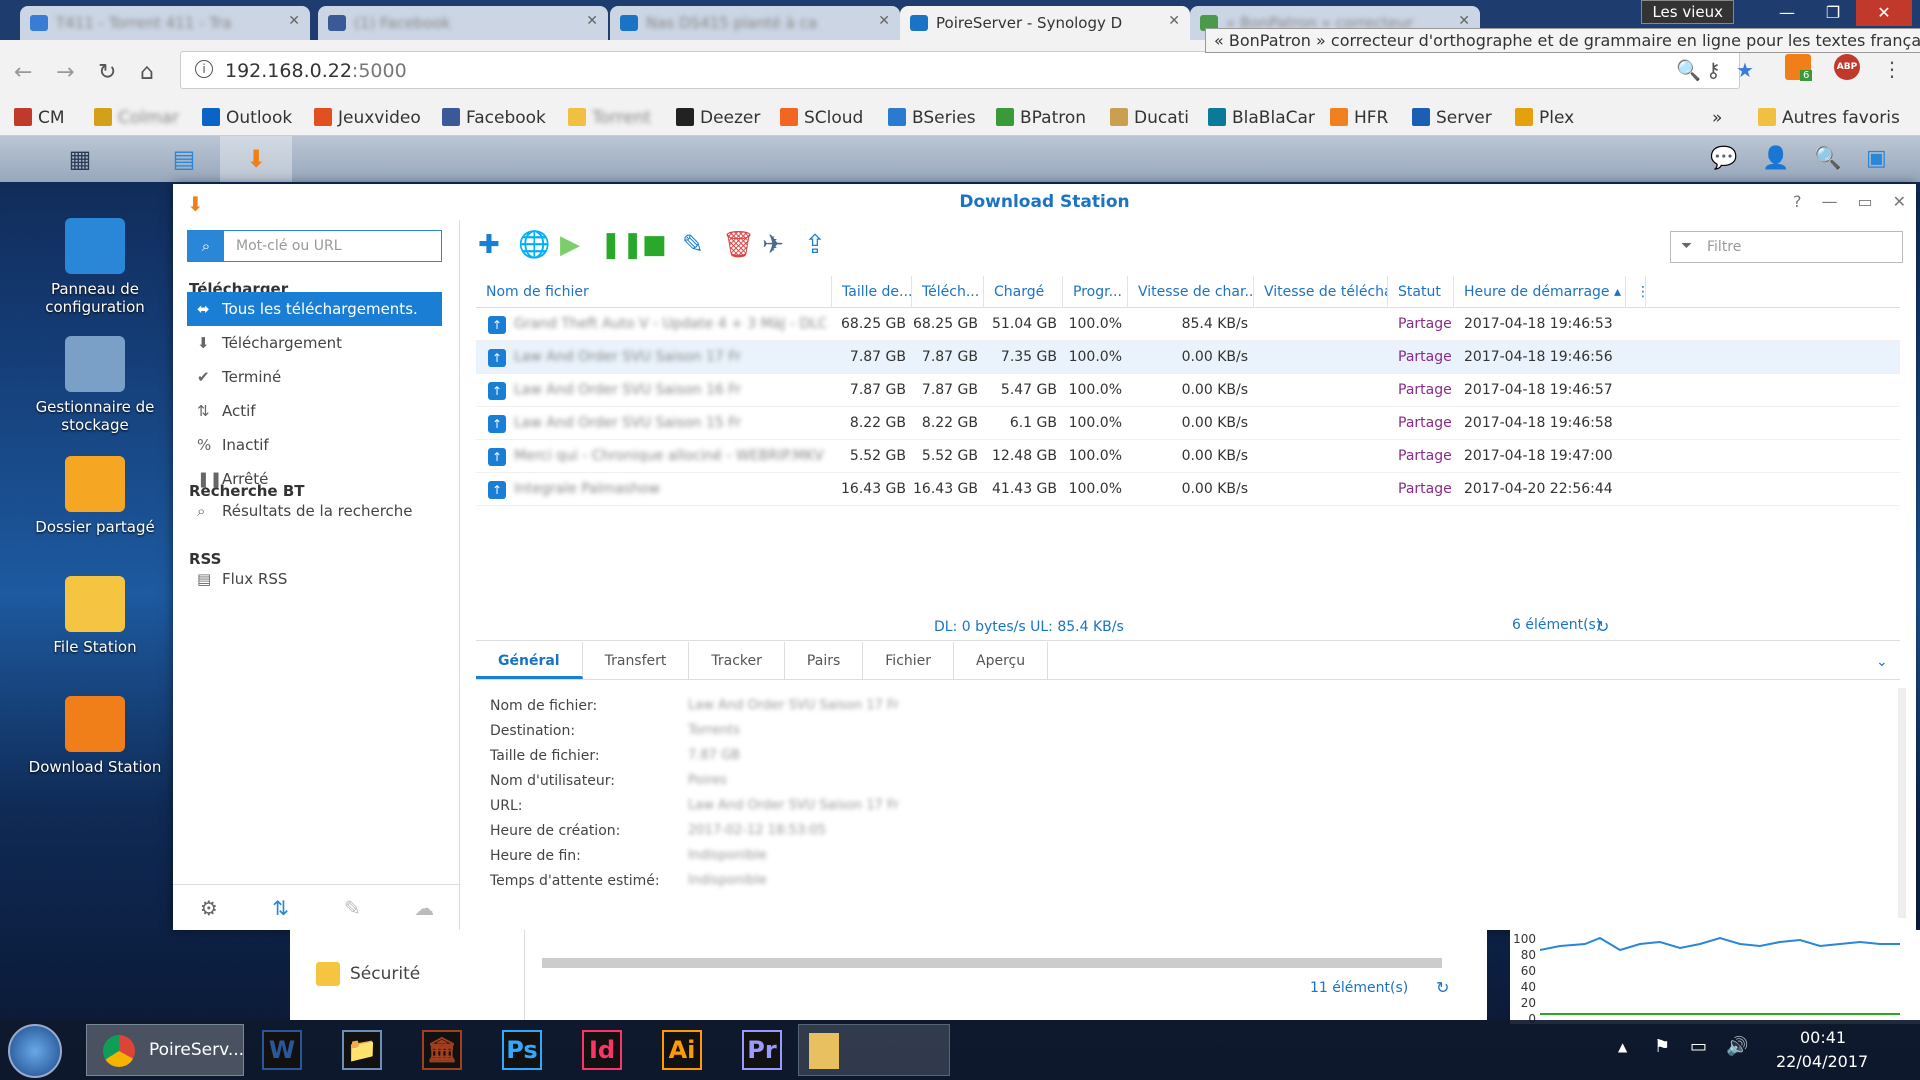 This screenshot has width=1920, height=1080. Describe the element at coordinates (1717, 118) in the screenshot. I see `bookmarks-more: »` at that location.